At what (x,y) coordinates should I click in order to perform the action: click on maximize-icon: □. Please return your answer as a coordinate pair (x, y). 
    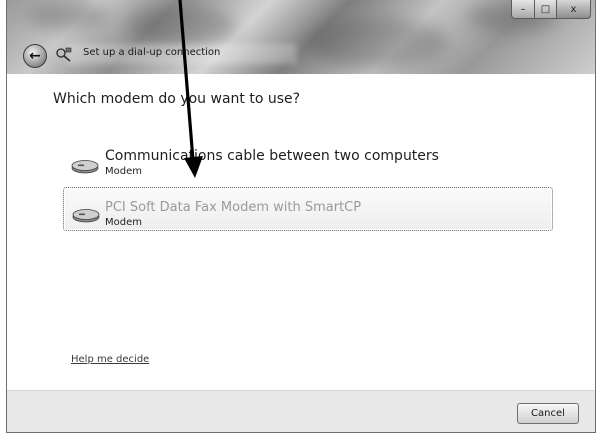
    Looking at the image, I should click on (545, 9).